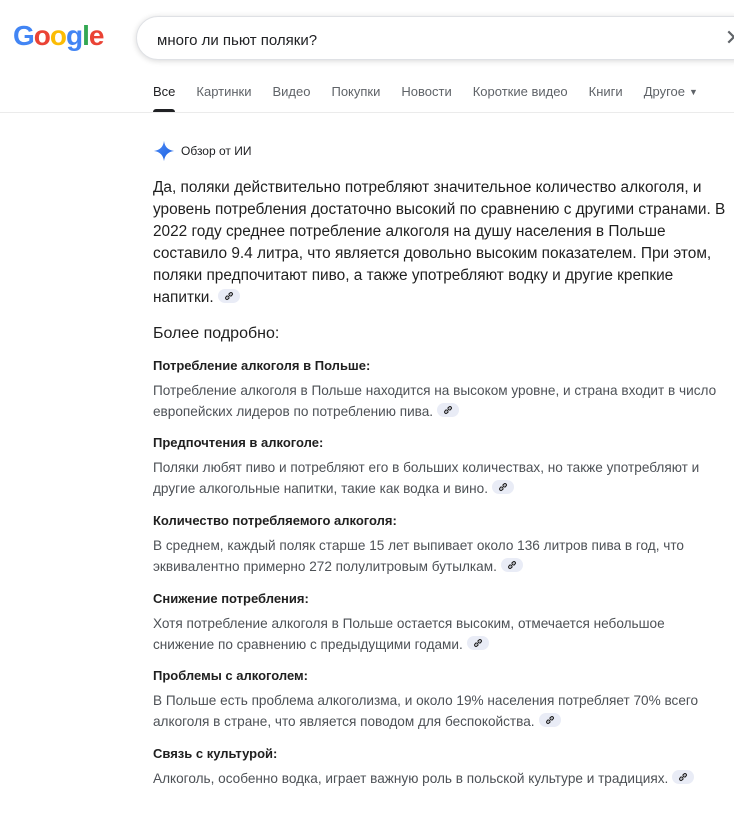 The width and height of the screenshot is (734, 820). I want to click on section-title: Количество потребляемого алкоголя:, so click(275, 520).